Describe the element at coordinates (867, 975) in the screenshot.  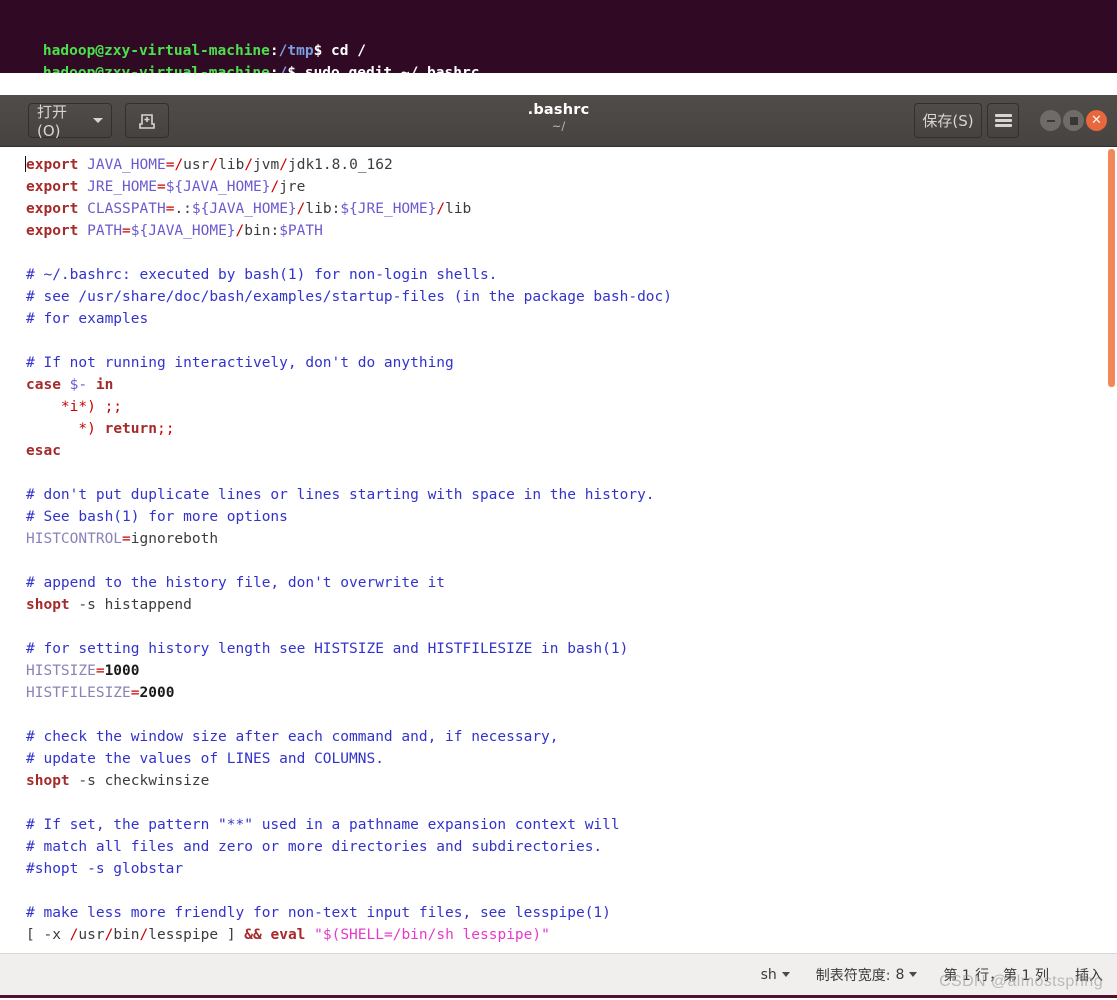
I see `tab-width-selector: 制表符宽度: 8` at that location.